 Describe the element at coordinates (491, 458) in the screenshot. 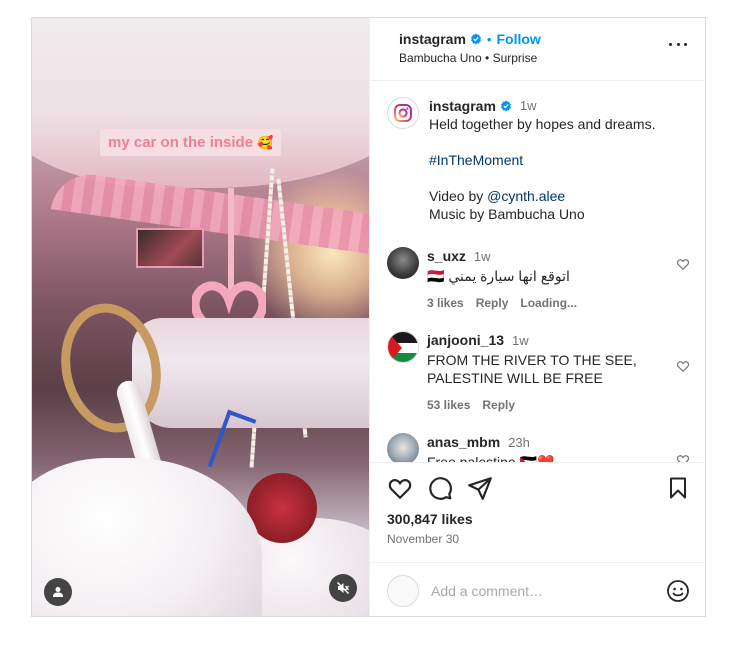

I see `comment-body: Free palestine 🇵🇸❤️` at that location.